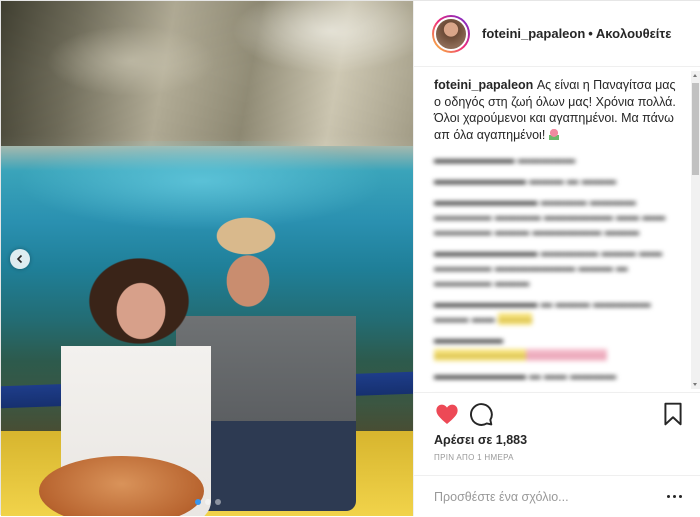 Image resolution: width=700 pixels, height=517 pixels. Describe the element at coordinates (695, 230) in the screenshot. I see `comments-scrollbar` at that location.